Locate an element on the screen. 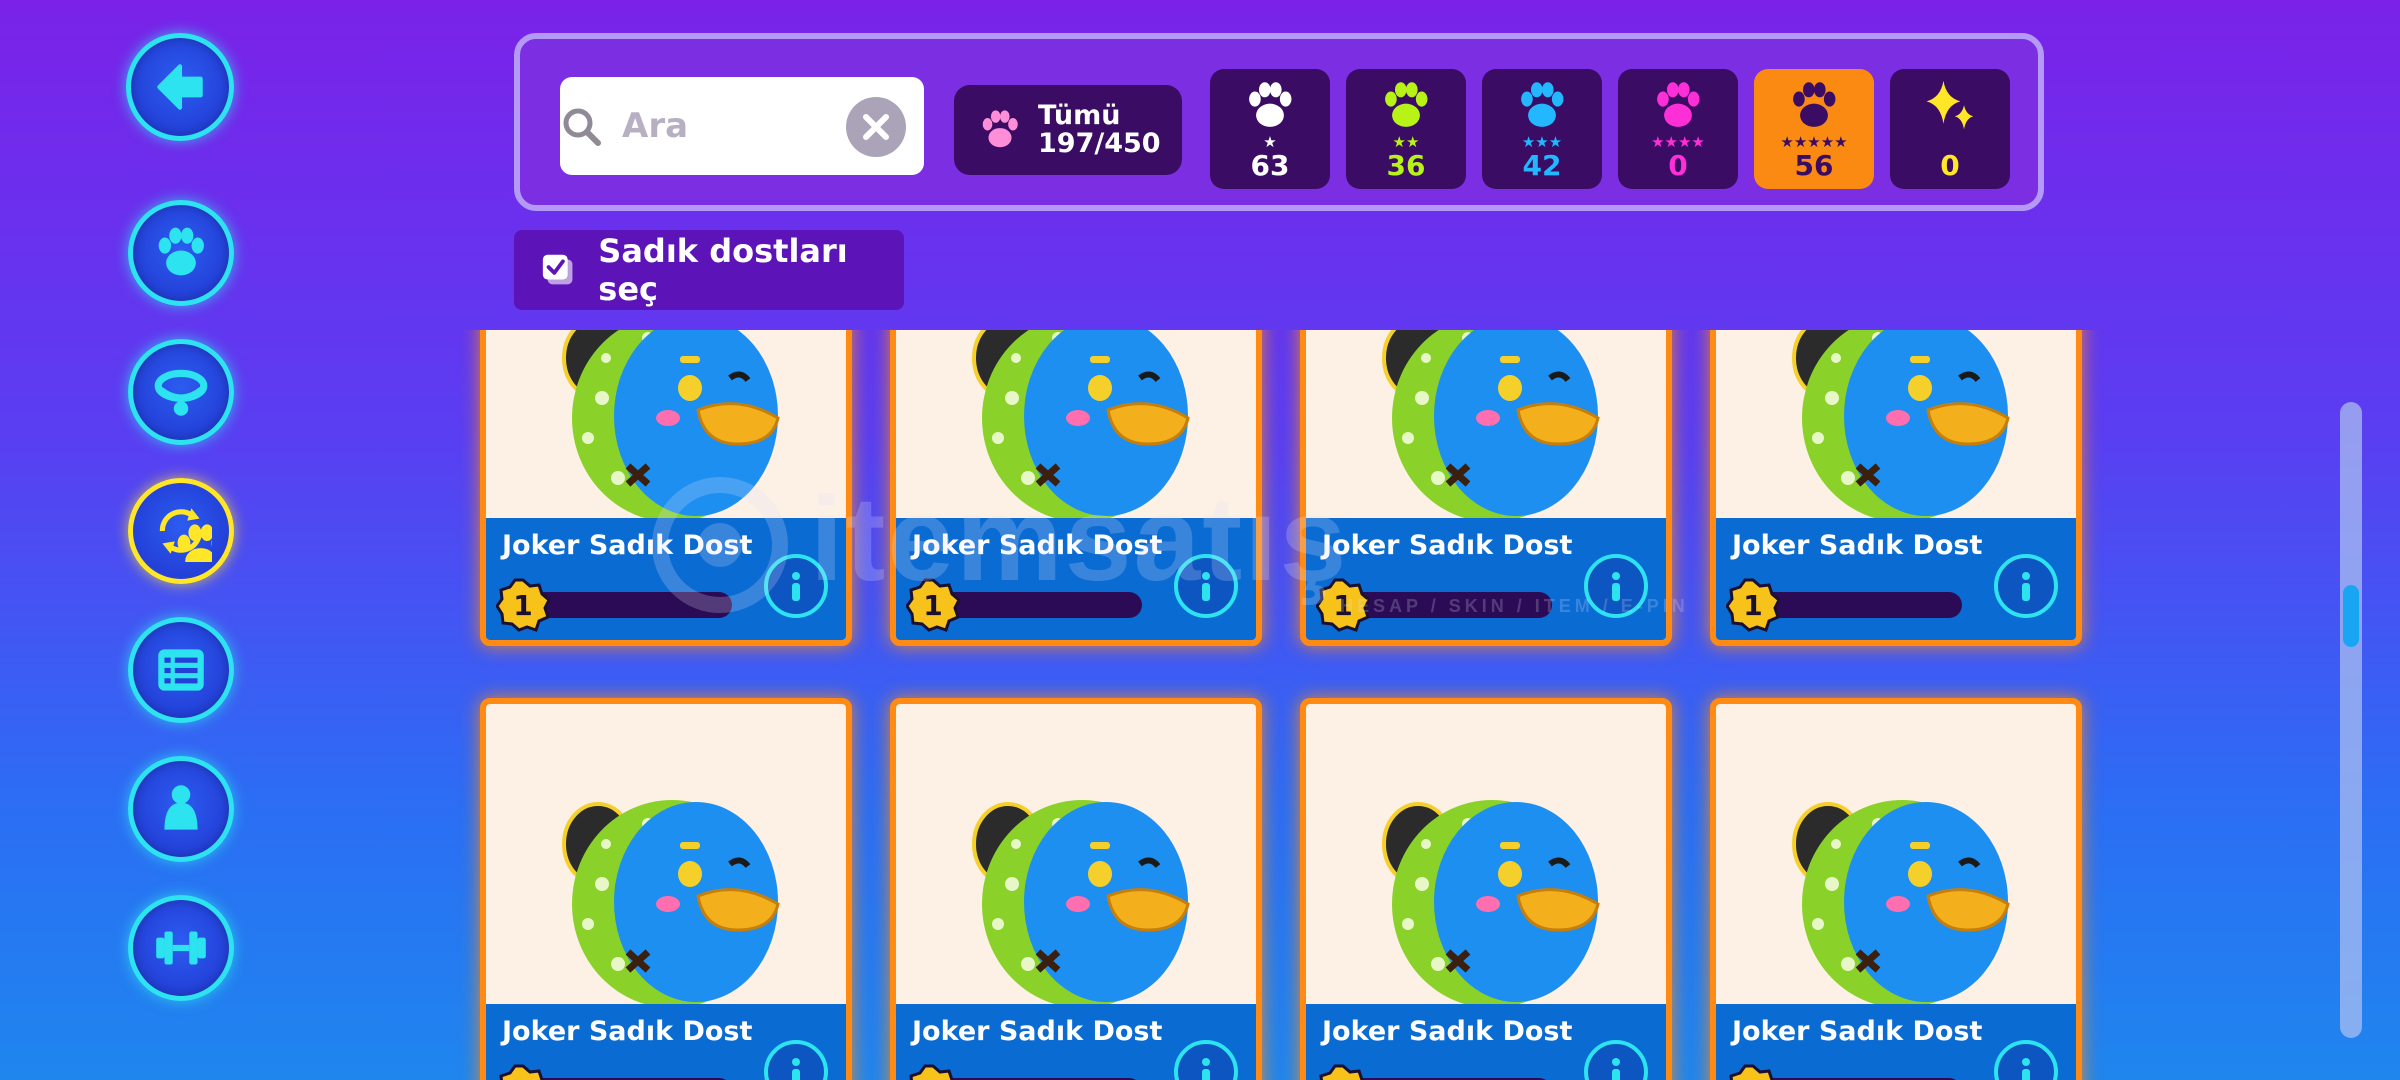  search-box is located at coordinates (742, 126).